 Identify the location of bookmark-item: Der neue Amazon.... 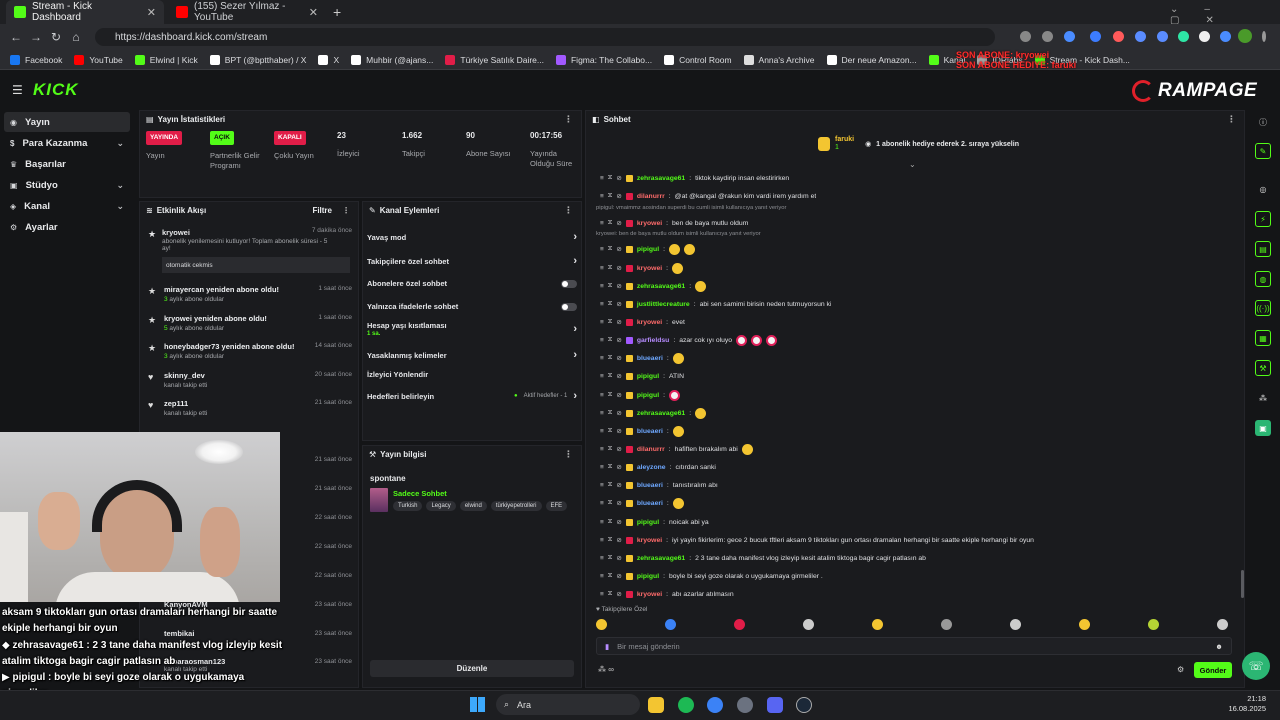
(871, 59).